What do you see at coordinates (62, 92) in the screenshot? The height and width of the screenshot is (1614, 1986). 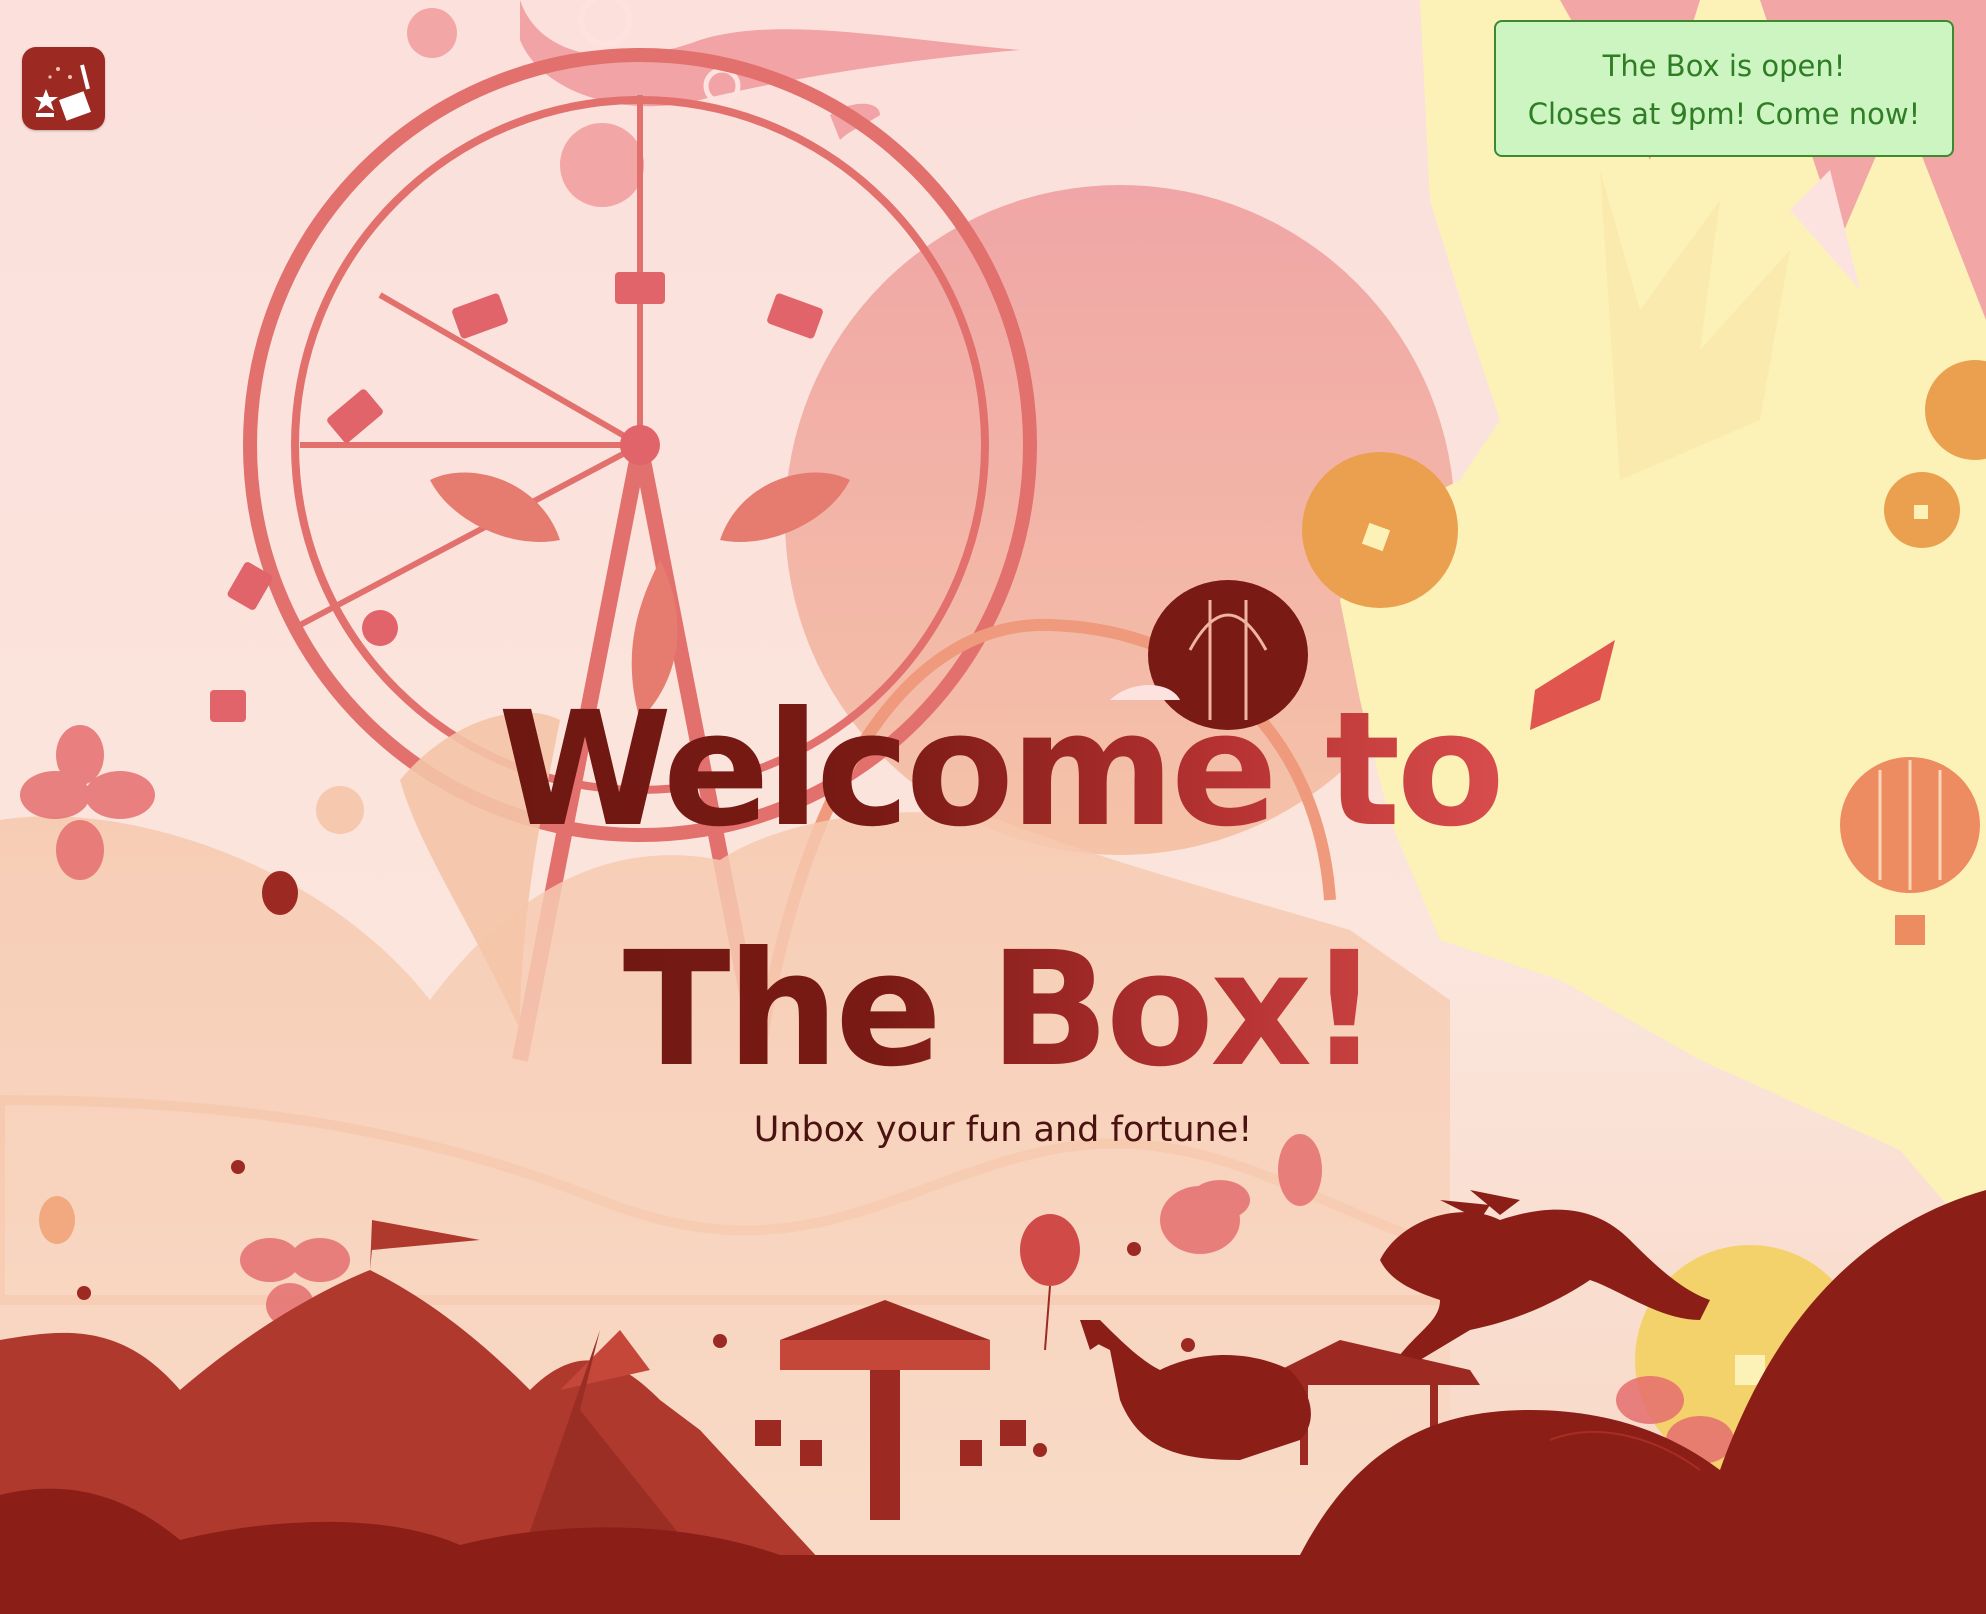 I see `magic-box-icon` at bounding box center [62, 92].